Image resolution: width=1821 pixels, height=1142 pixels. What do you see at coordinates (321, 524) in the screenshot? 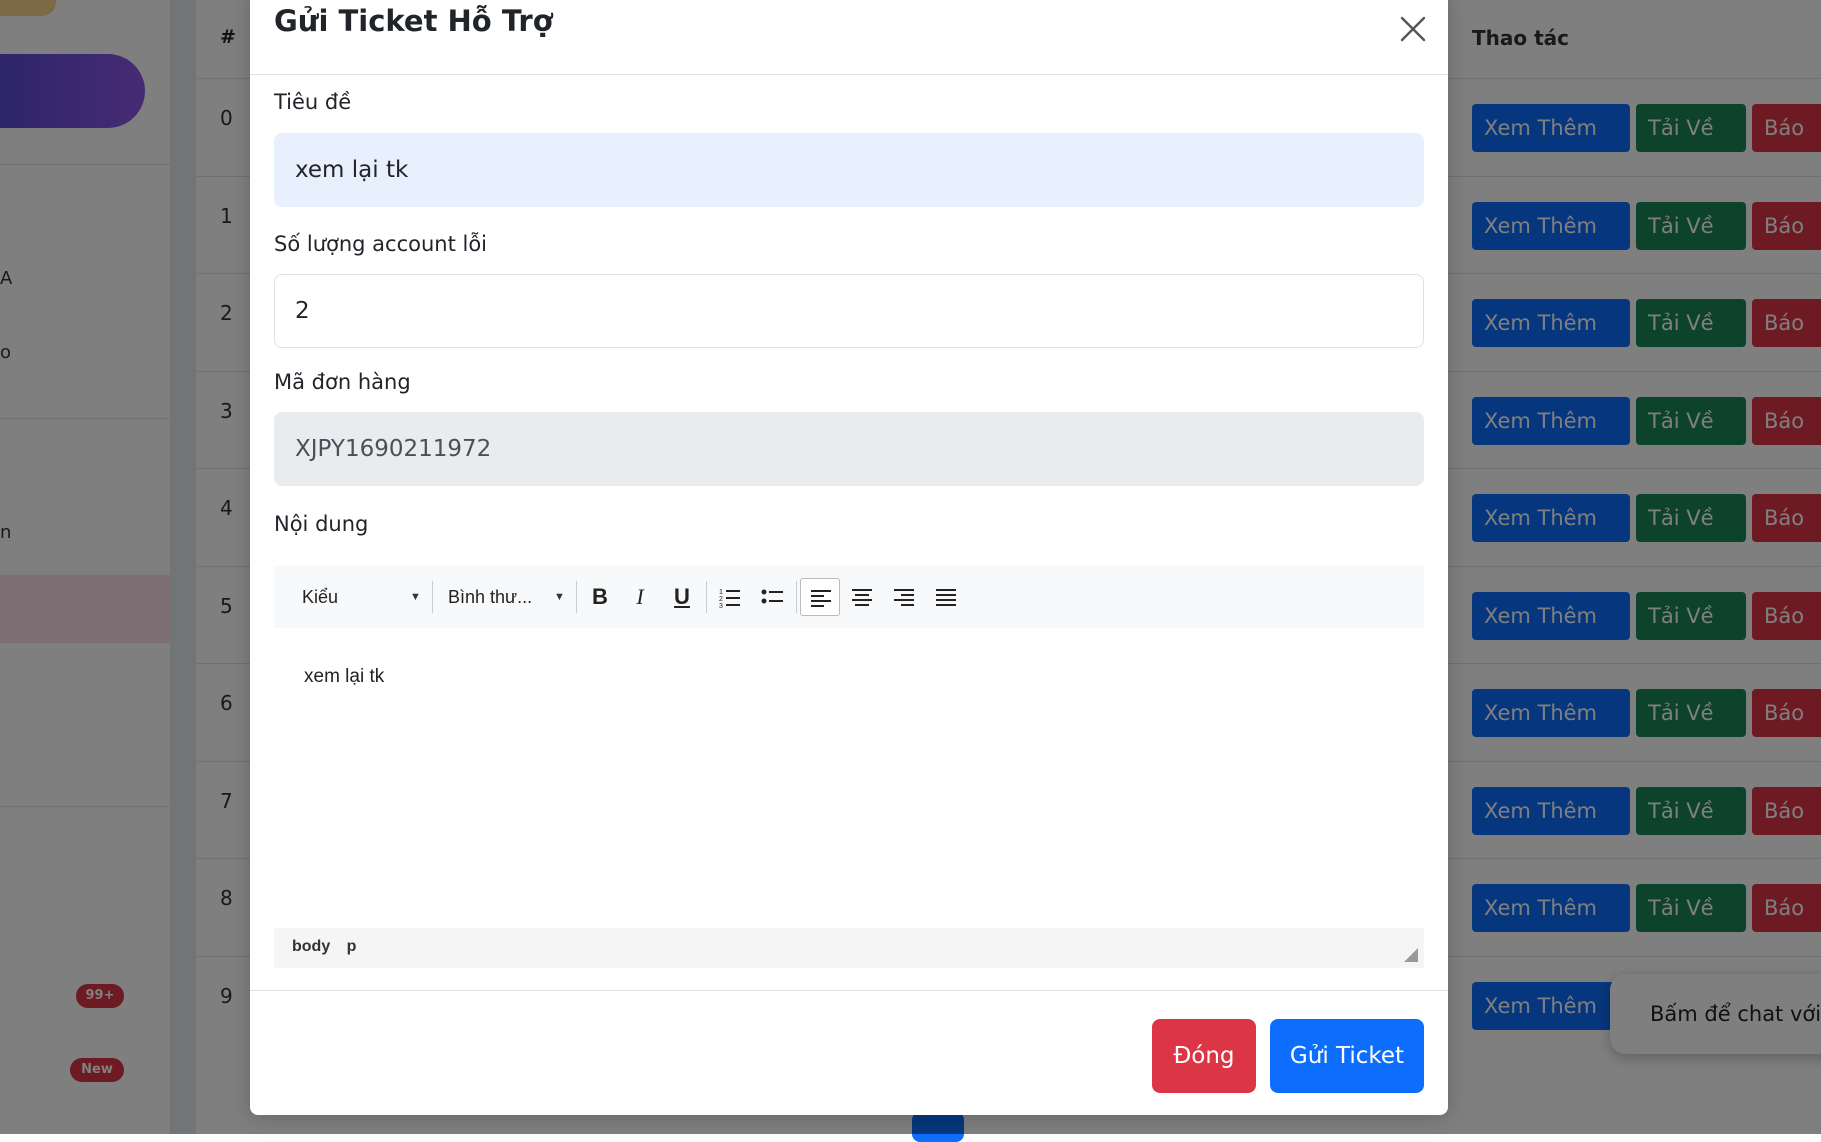
I see `content-label: Nội dung` at bounding box center [321, 524].